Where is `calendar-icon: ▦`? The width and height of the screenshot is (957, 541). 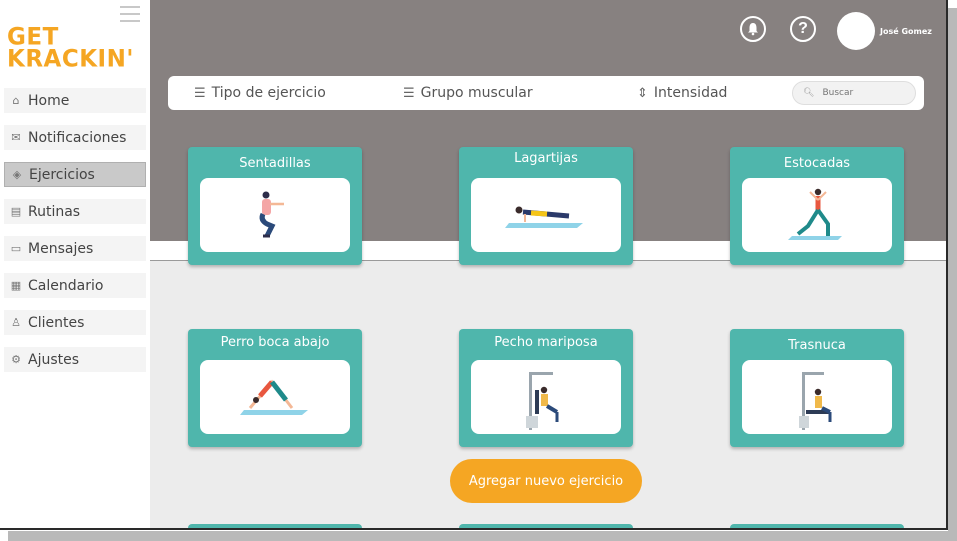
calendar-icon: ▦ is located at coordinates (16, 285).